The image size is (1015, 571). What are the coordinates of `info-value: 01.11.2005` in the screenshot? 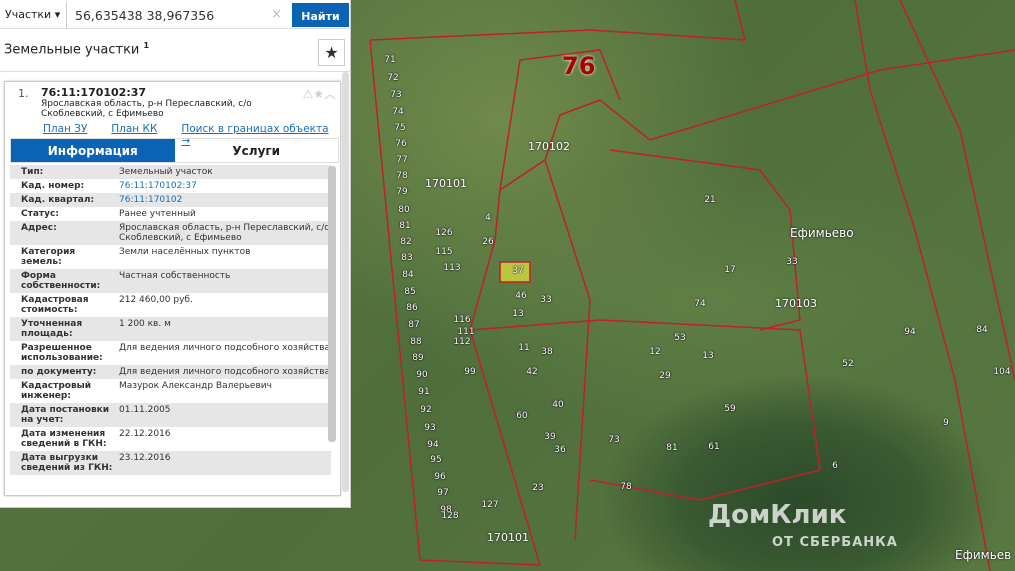 It's located at (145, 410).